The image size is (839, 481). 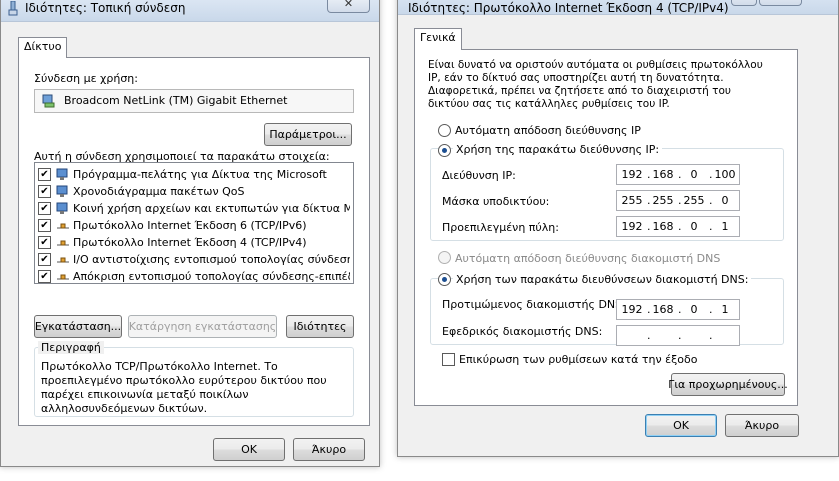 I want to click on tab-network-label: Δίκτυο, so click(x=43, y=46).